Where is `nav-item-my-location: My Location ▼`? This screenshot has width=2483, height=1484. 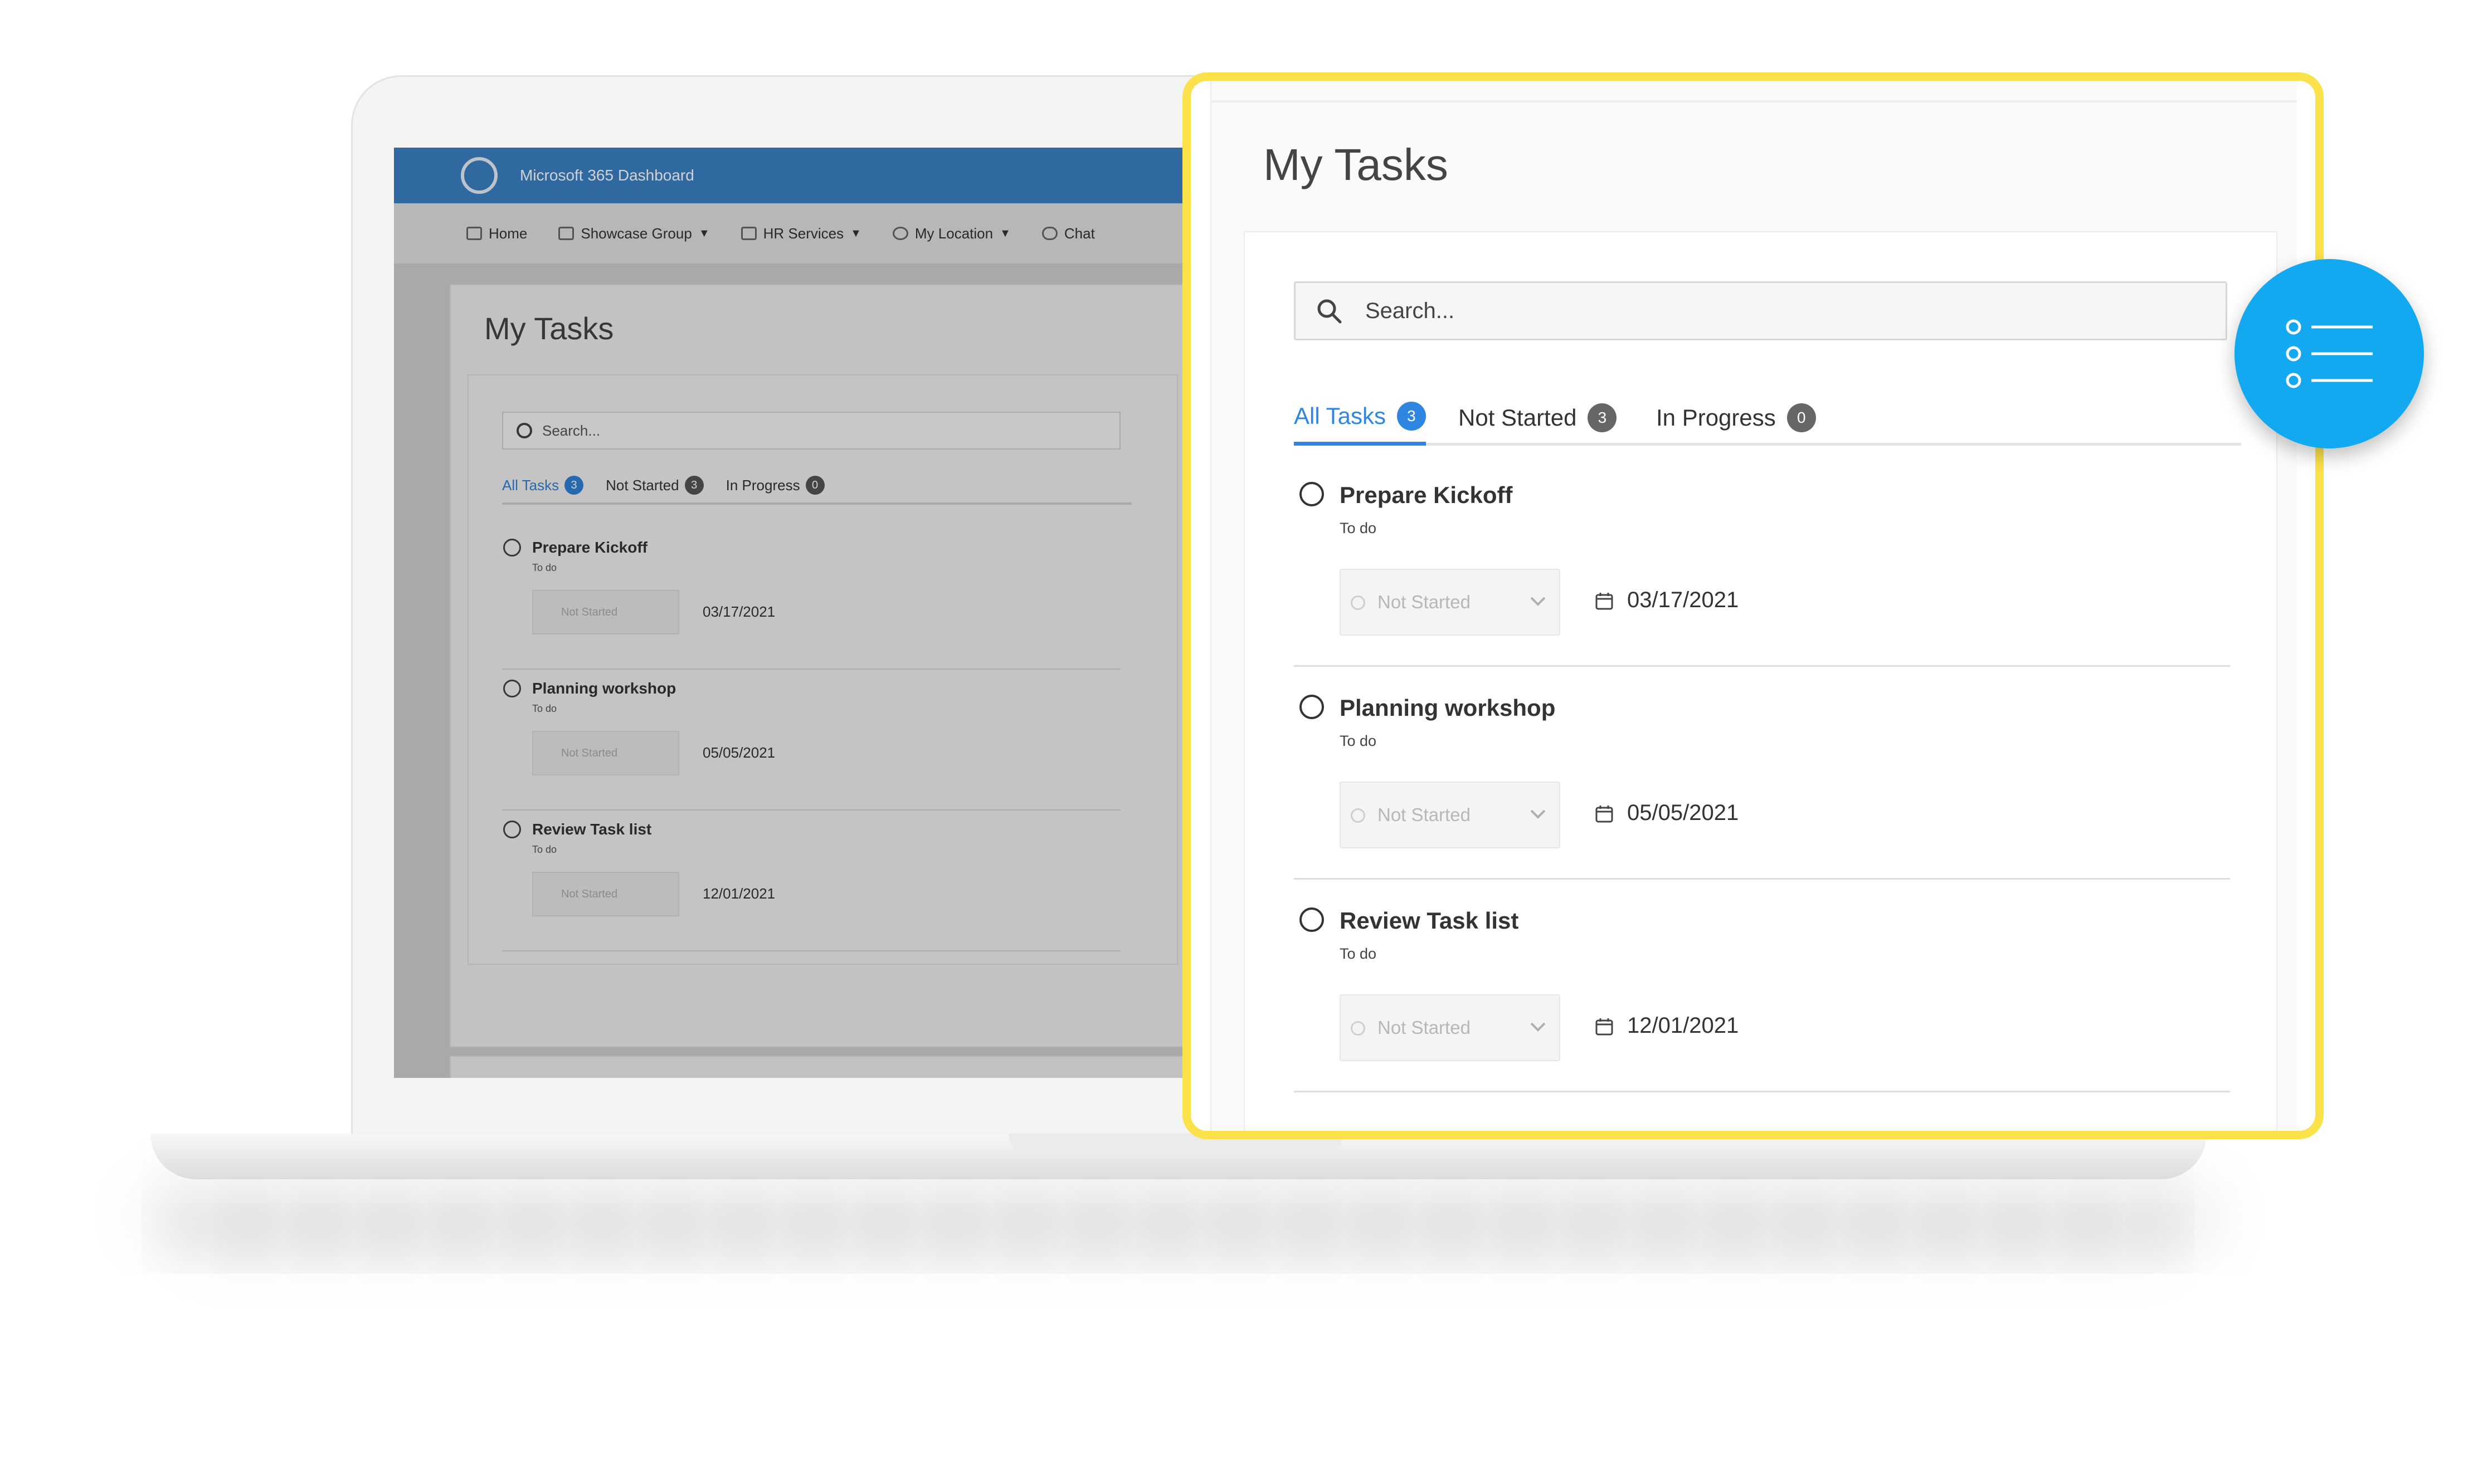
nav-item-my-location: My Location ▼ is located at coordinates (951, 233).